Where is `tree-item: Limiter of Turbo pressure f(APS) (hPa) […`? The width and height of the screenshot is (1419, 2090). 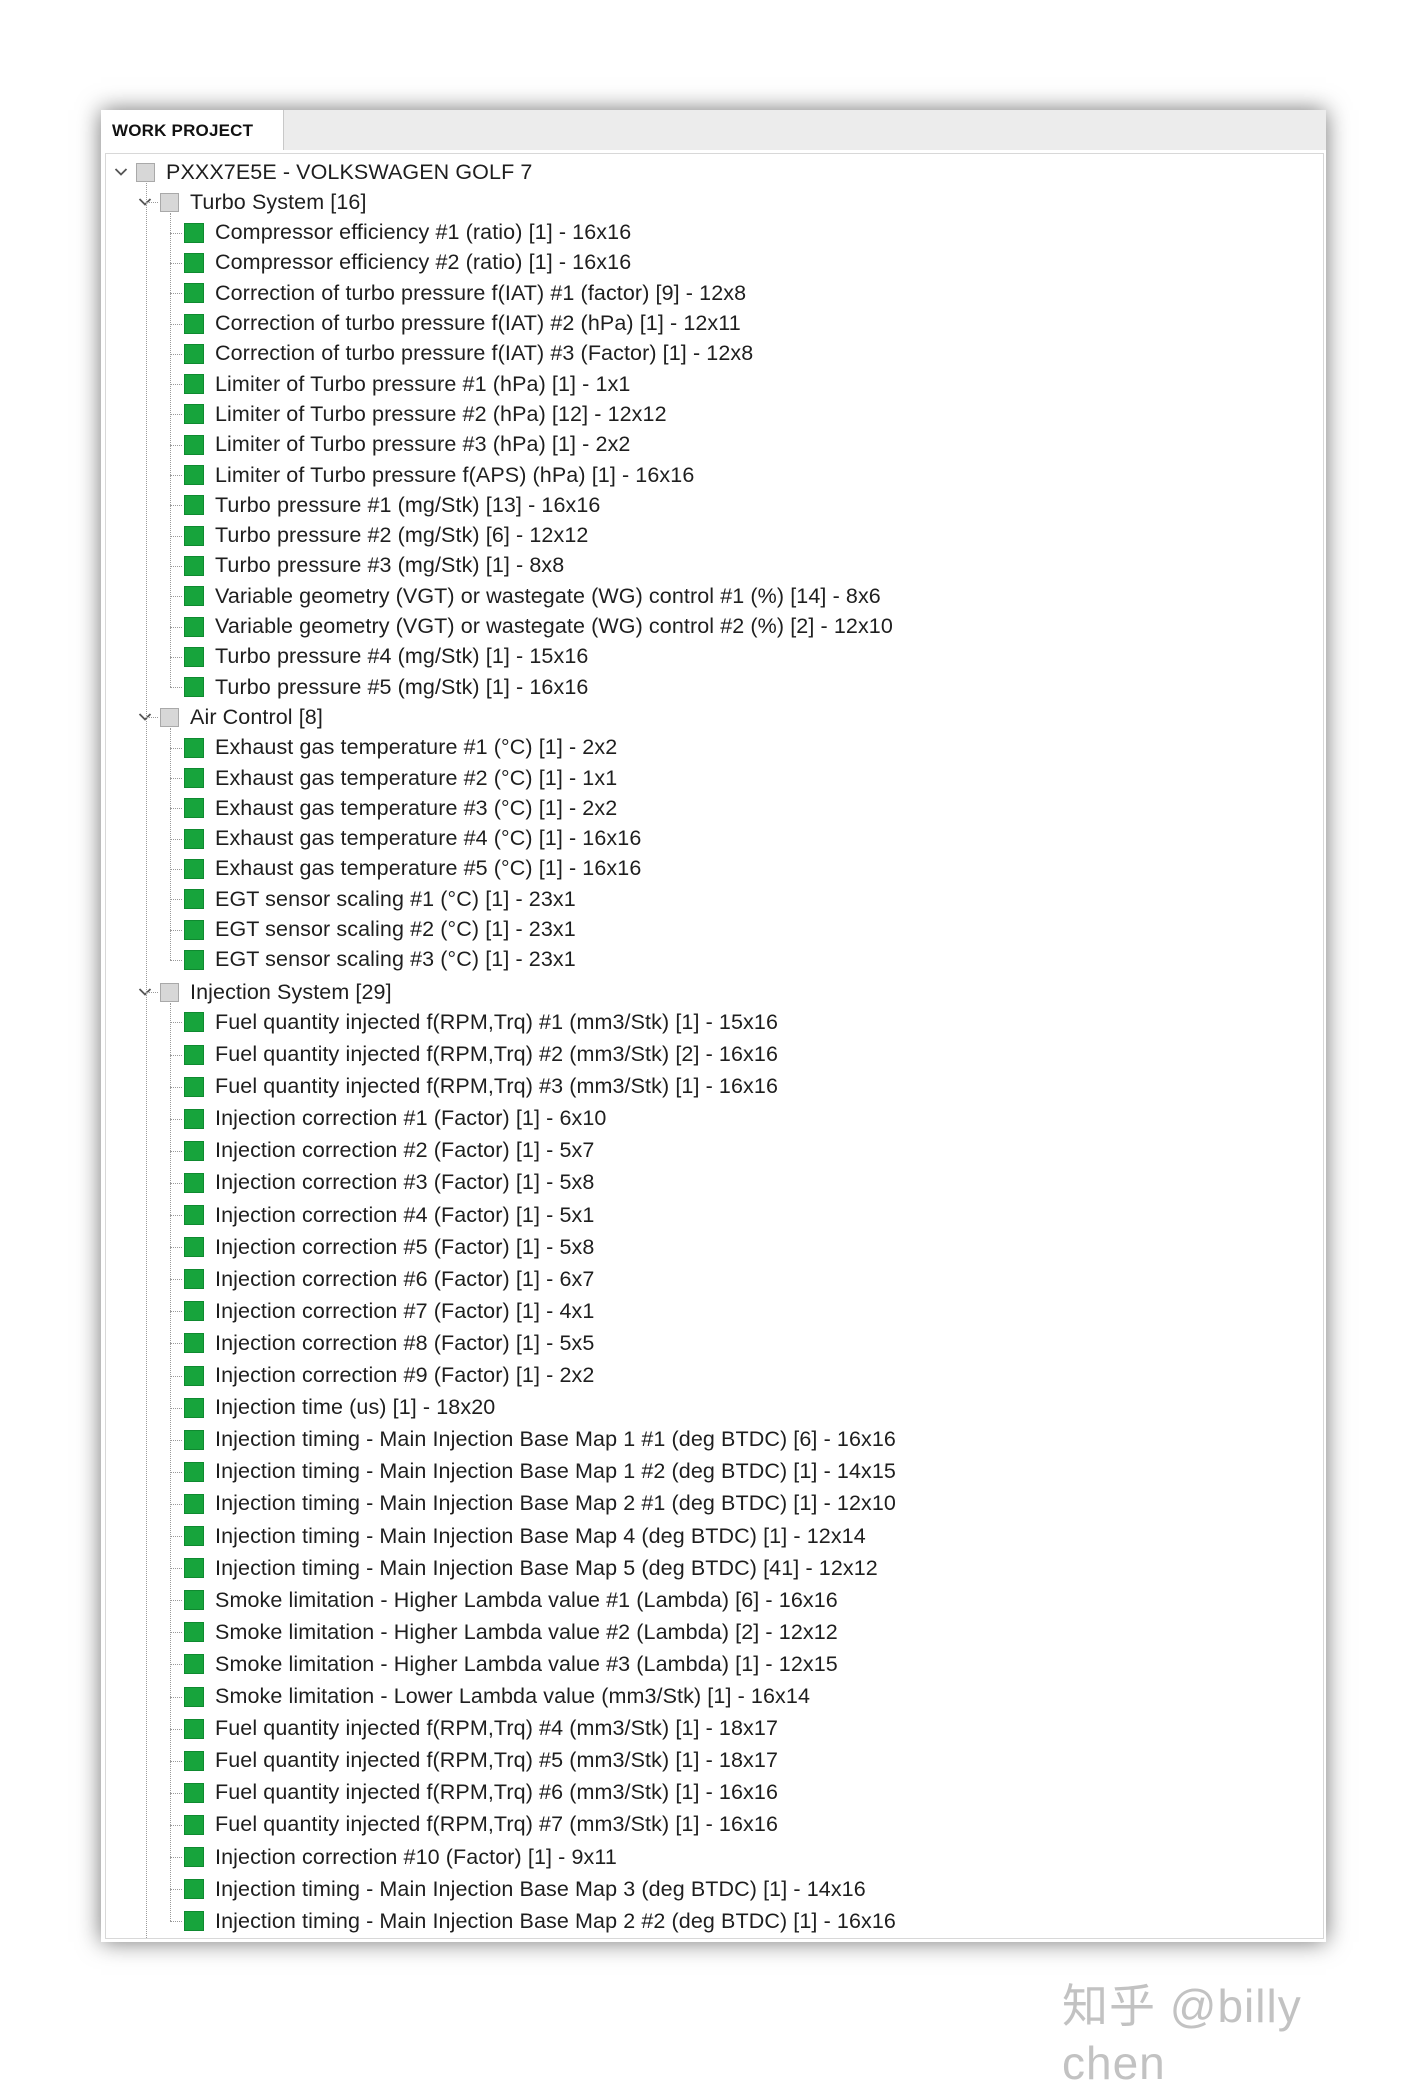 tree-item: Limiter of Turbo pressure f(APS) (hPa) [… is located at coordinates (439, 475).